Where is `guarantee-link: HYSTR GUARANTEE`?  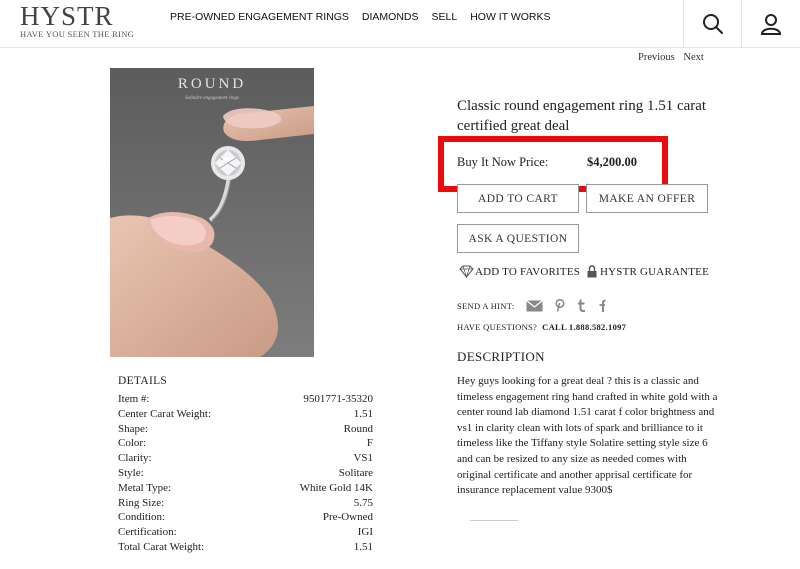 guarantee-link: HYSTR GUARANTEE is located at coordinates (648, 271).